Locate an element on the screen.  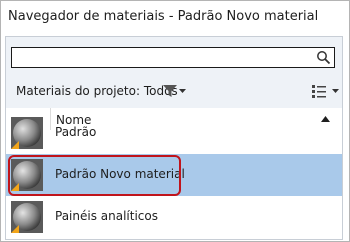
filter-label: Materiais do projeto: Todos is located at coordinates (97, 91).